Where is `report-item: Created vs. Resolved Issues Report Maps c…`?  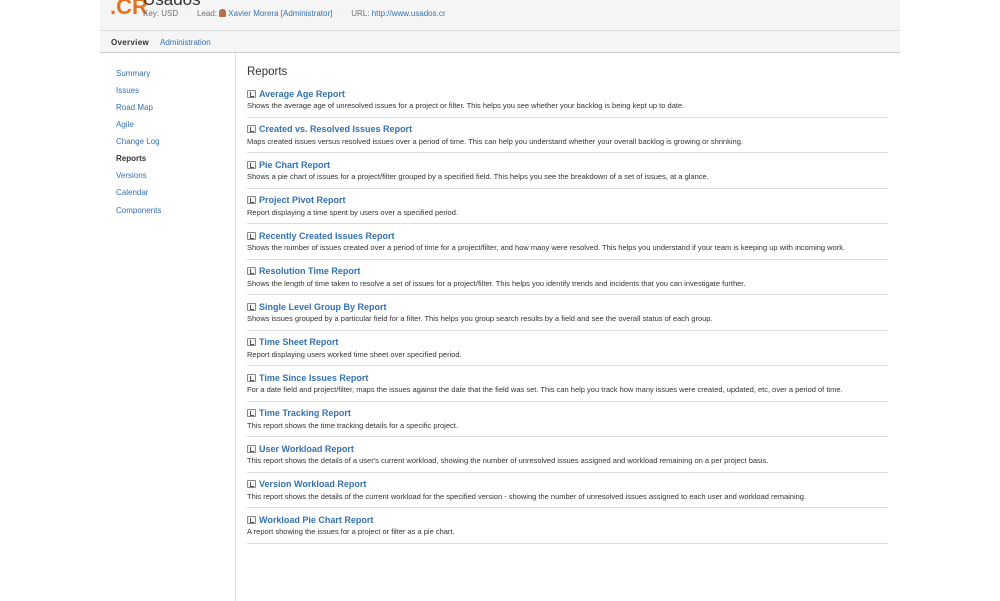 report-item: Created vs. Resolved Issues Report Maps c… is located at coordinates (567, 138).